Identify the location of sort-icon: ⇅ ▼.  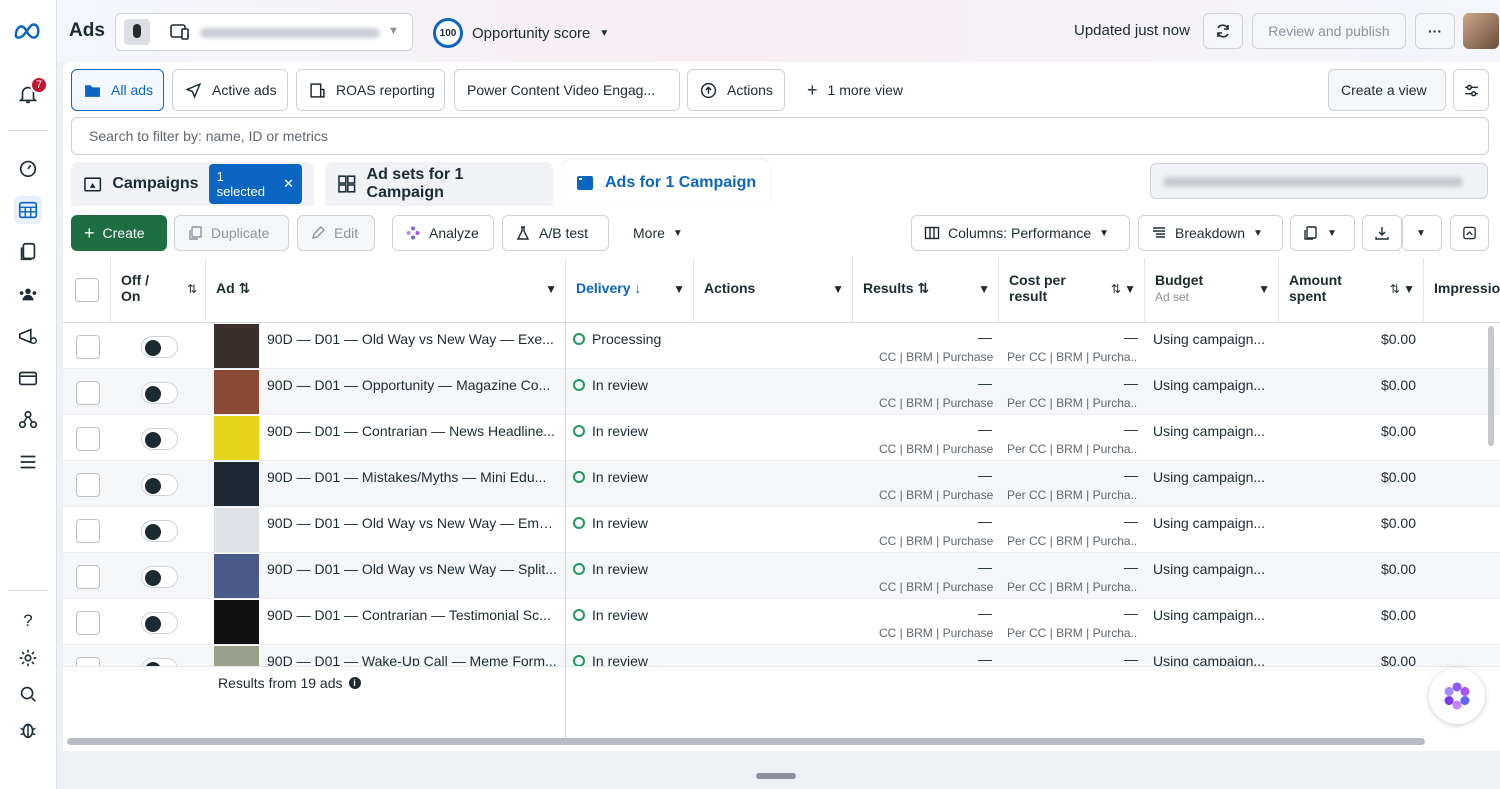
(1402, 289).